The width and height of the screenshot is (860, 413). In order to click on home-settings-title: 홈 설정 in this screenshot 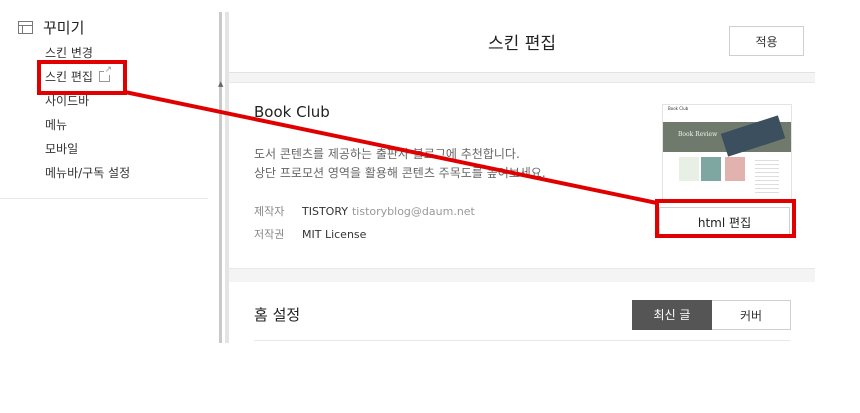, I will do `click(277, 315)`.